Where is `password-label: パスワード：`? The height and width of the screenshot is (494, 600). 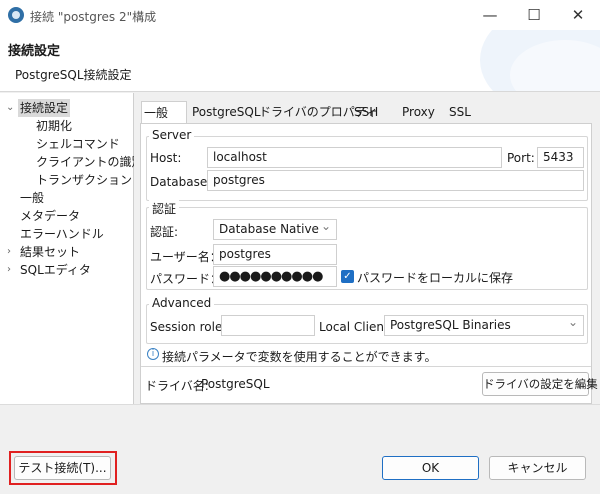
password-label: パスワード： is located at coordinates (186, 279).